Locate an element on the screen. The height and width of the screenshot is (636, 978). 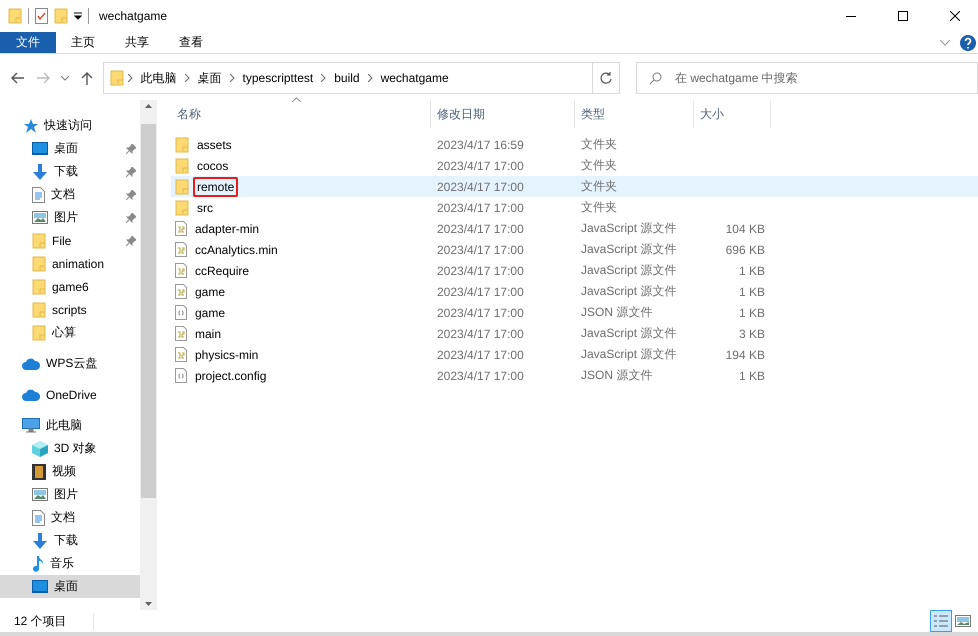
file-row: physics-min 2023/4/17 17:00 JavaScript 源文件 194 KB is located at coordinates (574, 354).